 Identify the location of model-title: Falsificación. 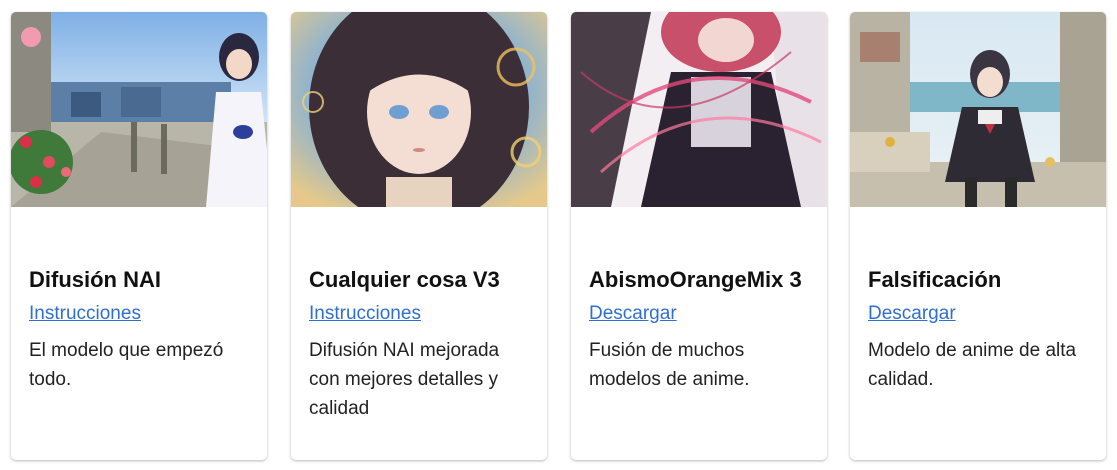
(935, 279).